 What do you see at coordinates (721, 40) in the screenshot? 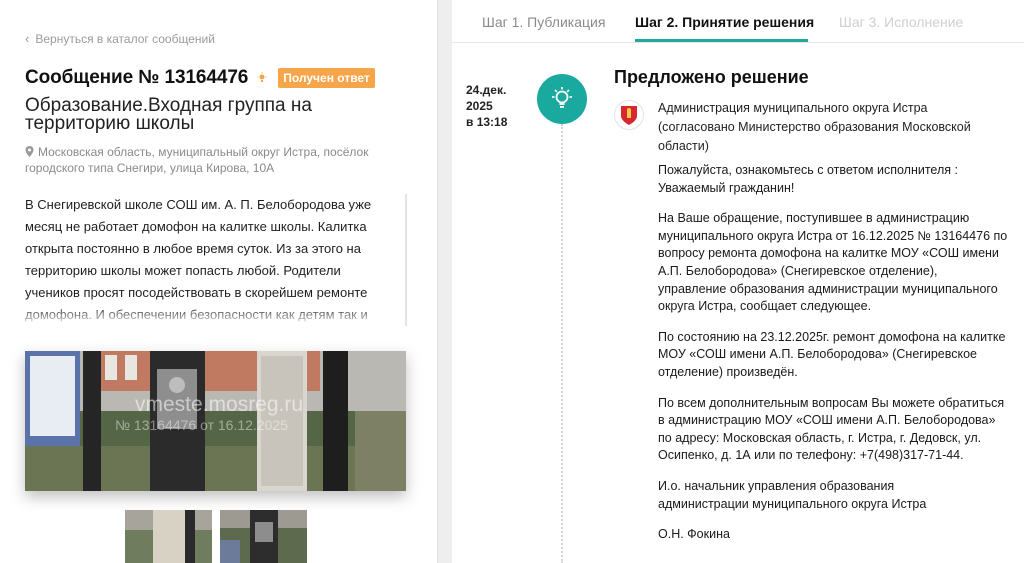
I see `active-tab-indicator` at bounding box center [721, 40].